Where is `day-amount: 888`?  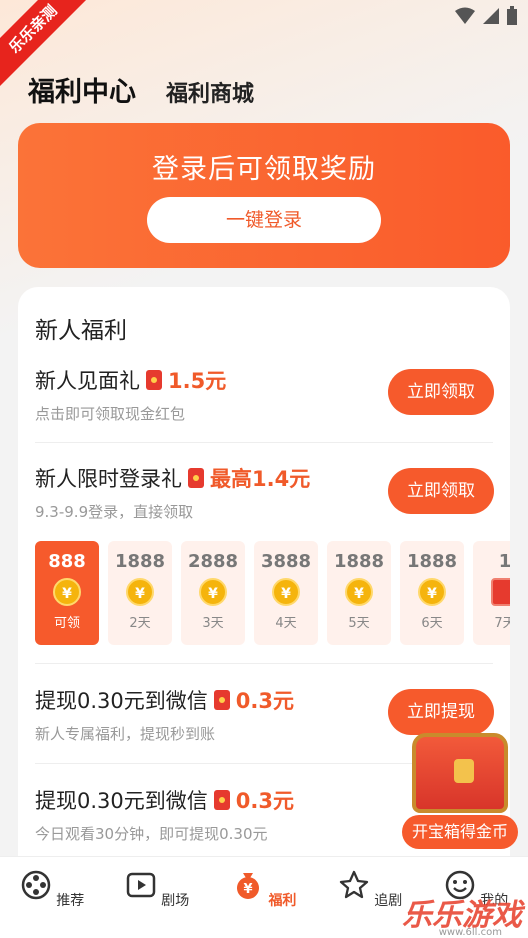 day-amount: 888 is located at coordinates (67, 561).